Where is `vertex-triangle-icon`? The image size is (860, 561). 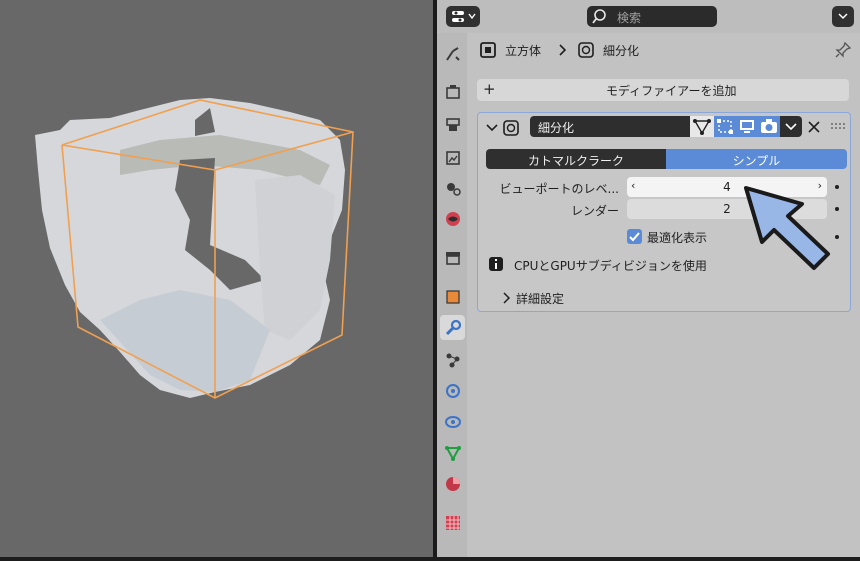 vertex-triangle-icon is located at coordinates (702, 127).